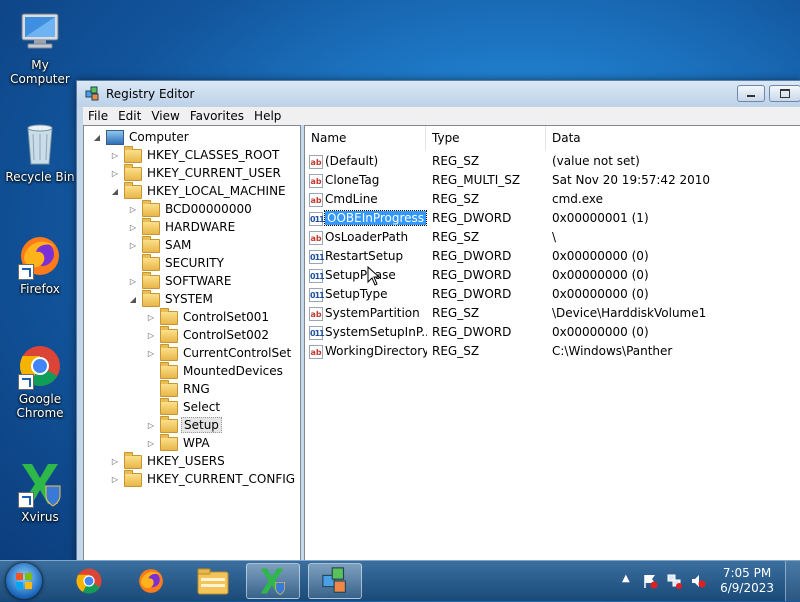  What do you see at coordinates (40, 406) in the screenshot?
I see `desktop-icon-label: Google Chrome` at bounding box center [40, 406].